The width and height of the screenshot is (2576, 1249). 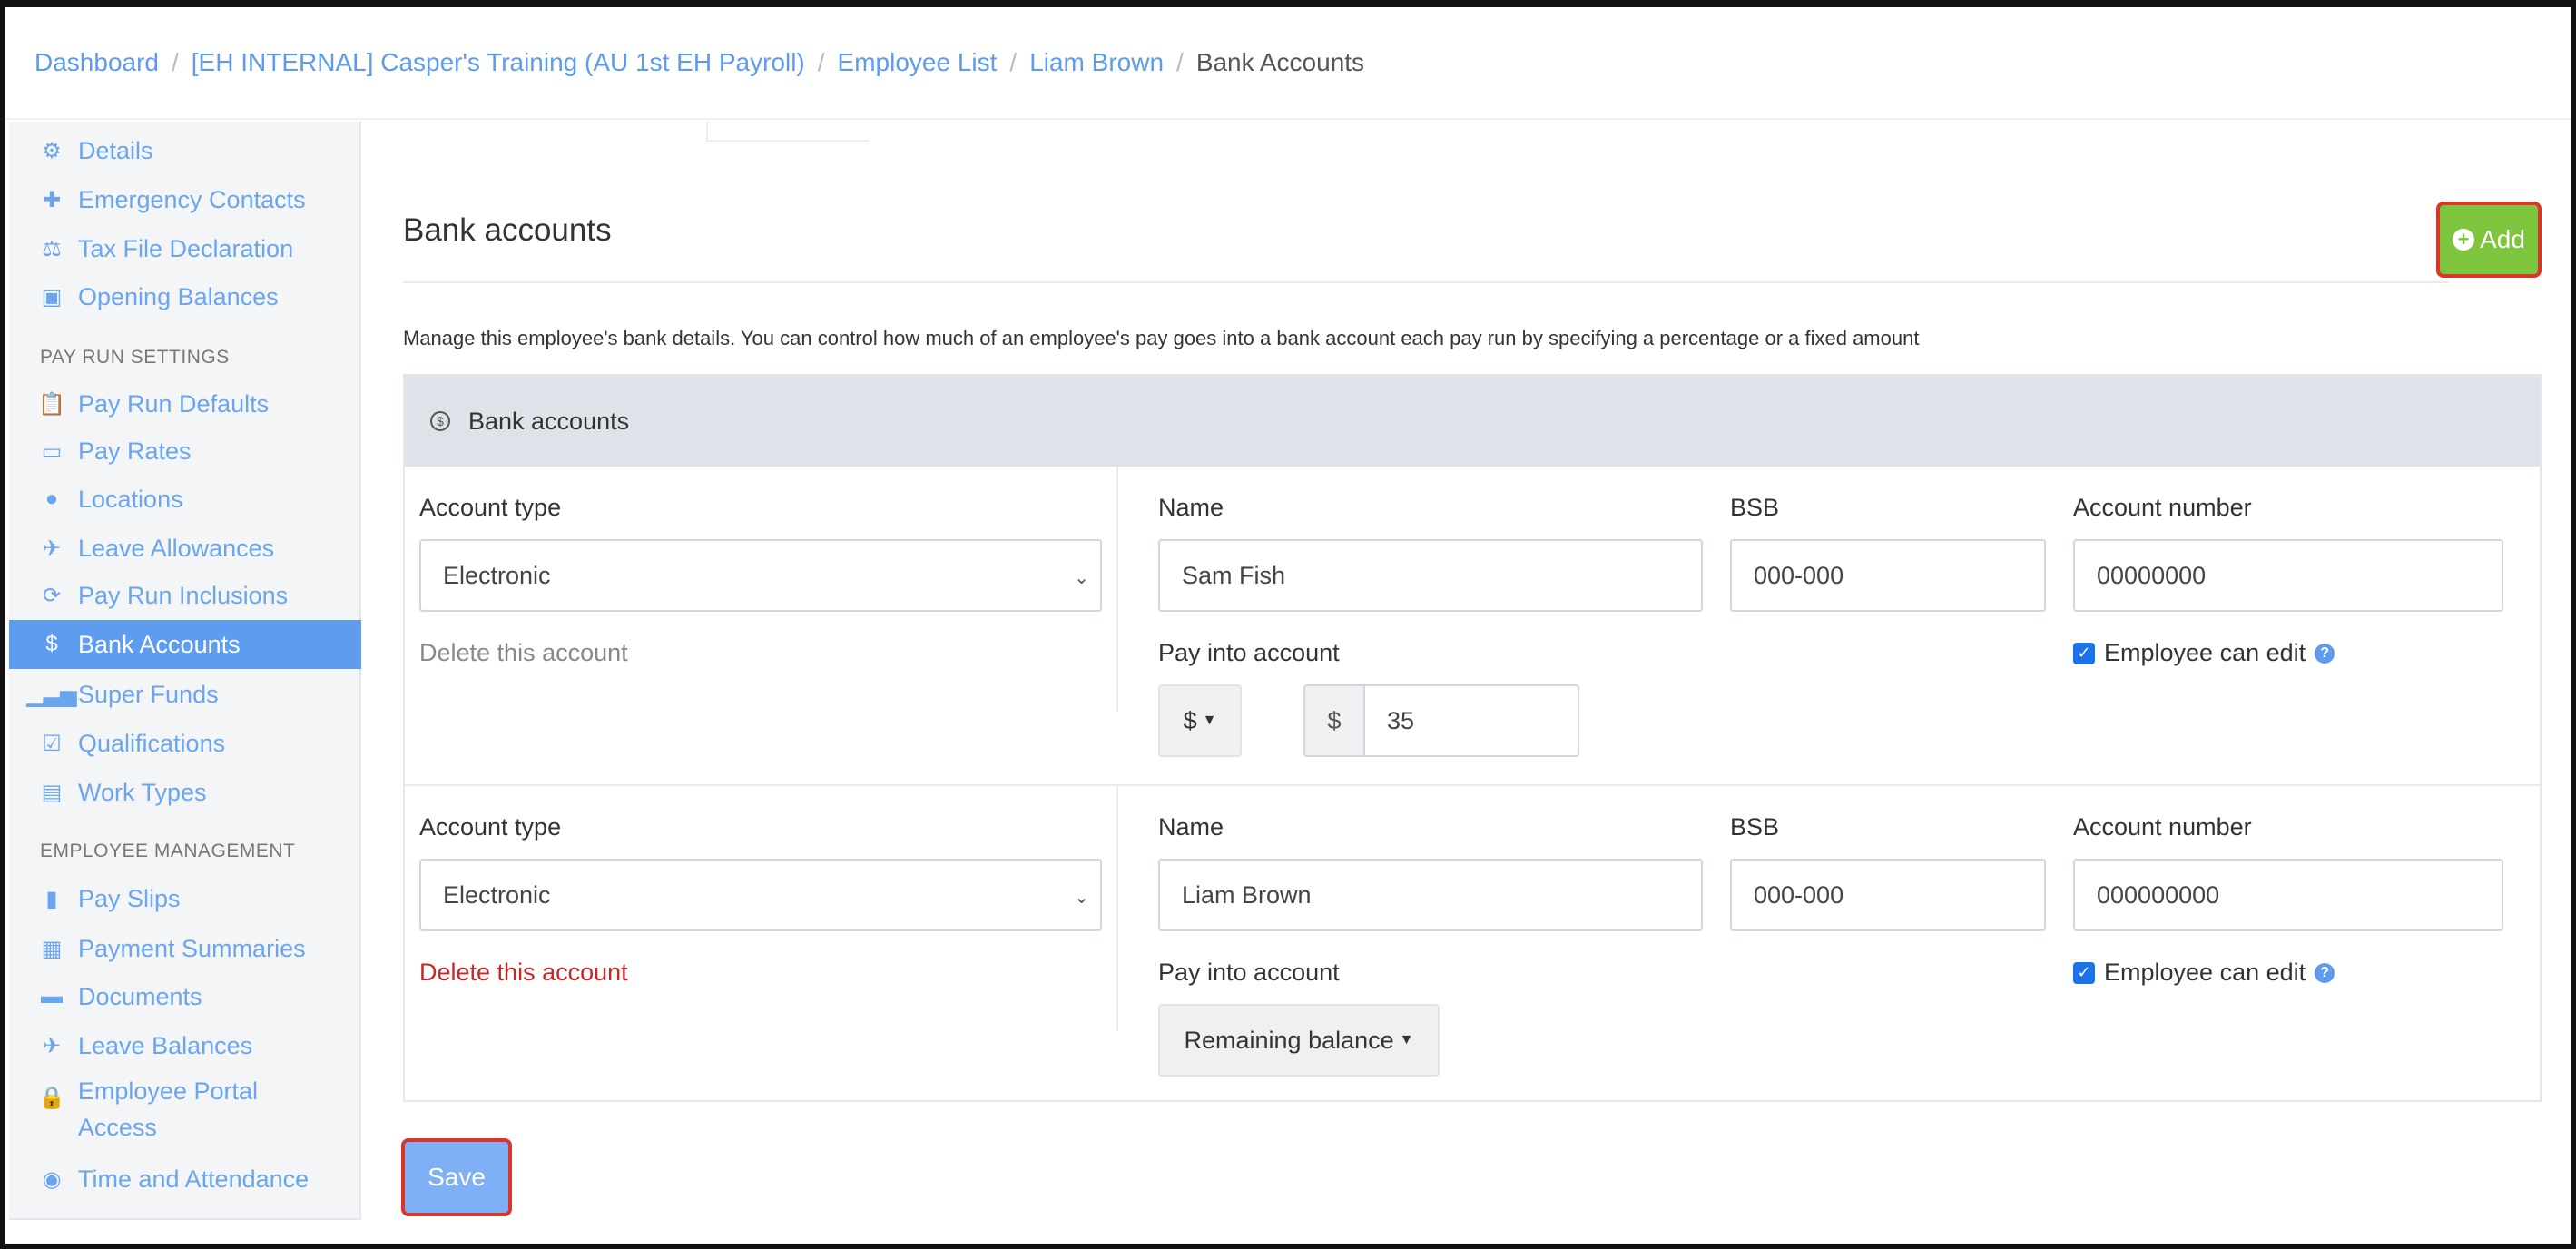 I want to click on sidebar-item-label: Documents, so click(x=140, y=996).